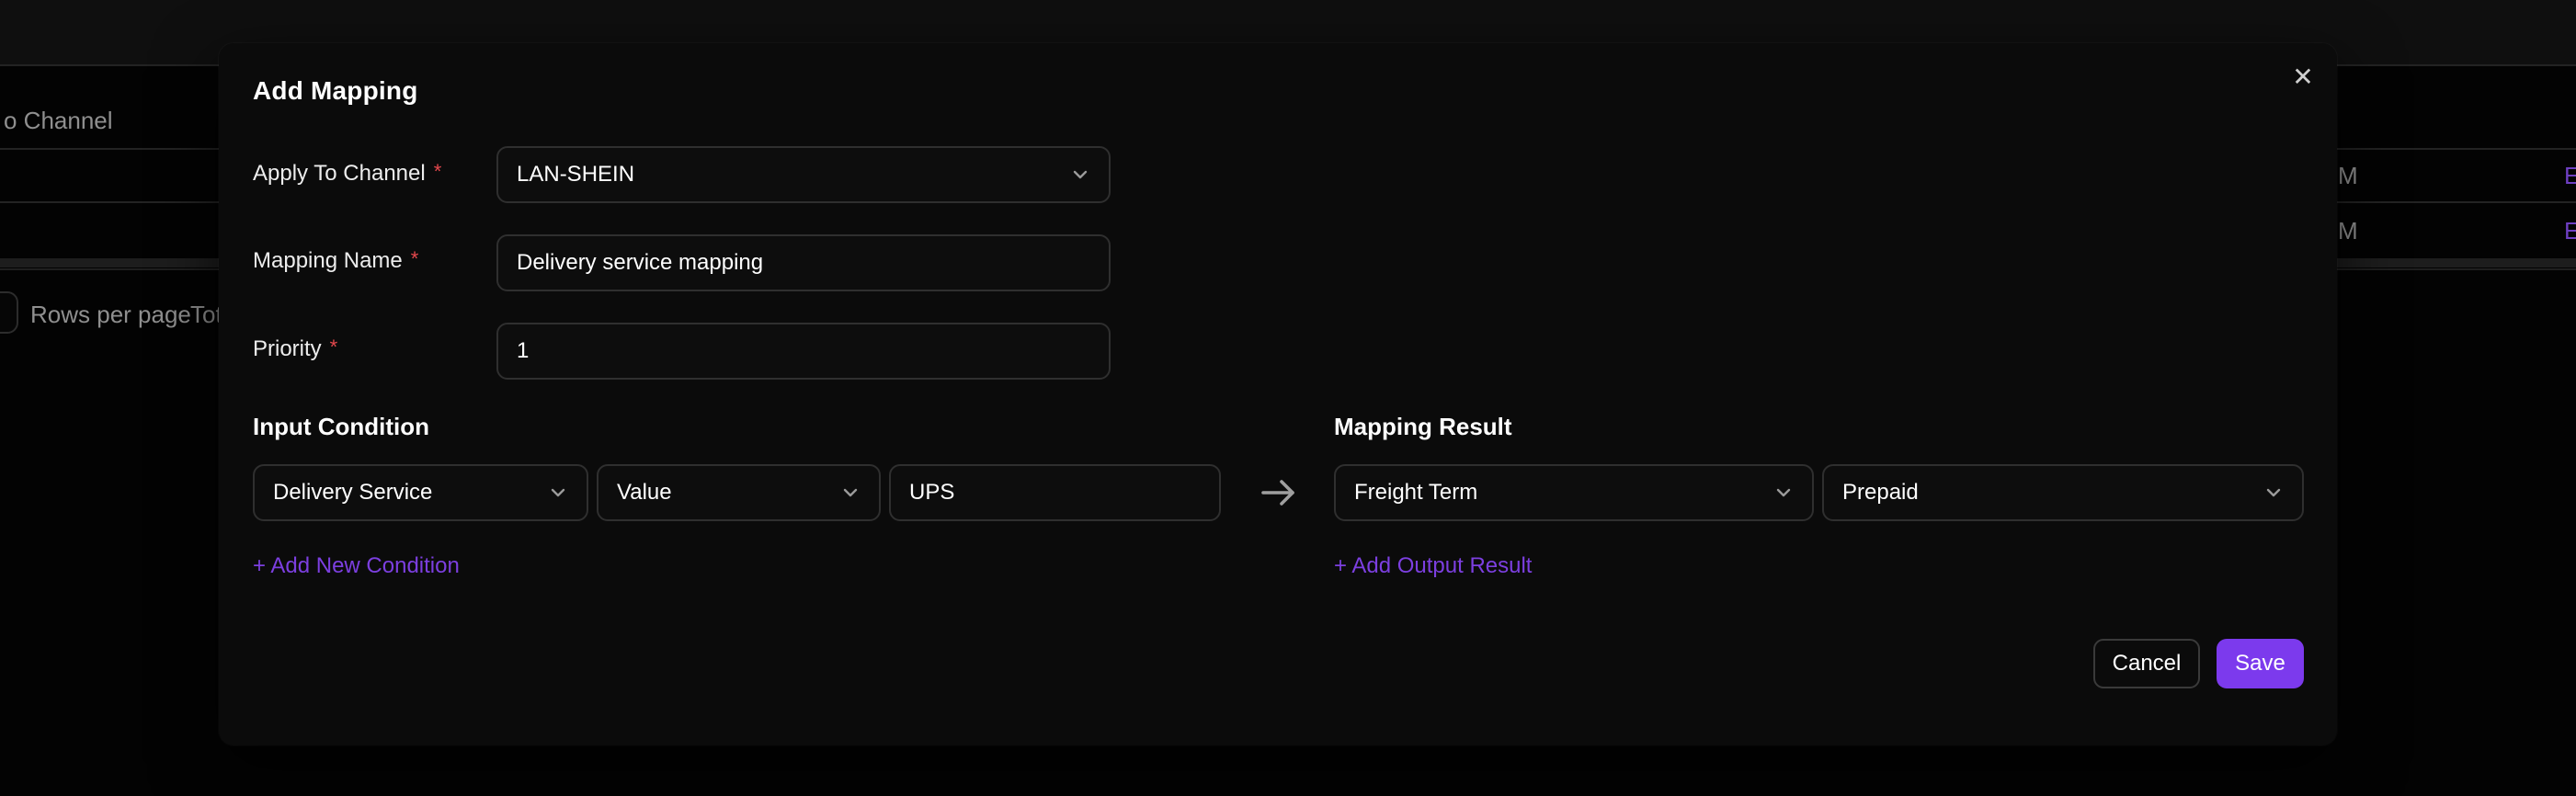 The image size is (2576, 796). I want to click on mapping-result-heading: Mapping Result, so click(1423, 426).